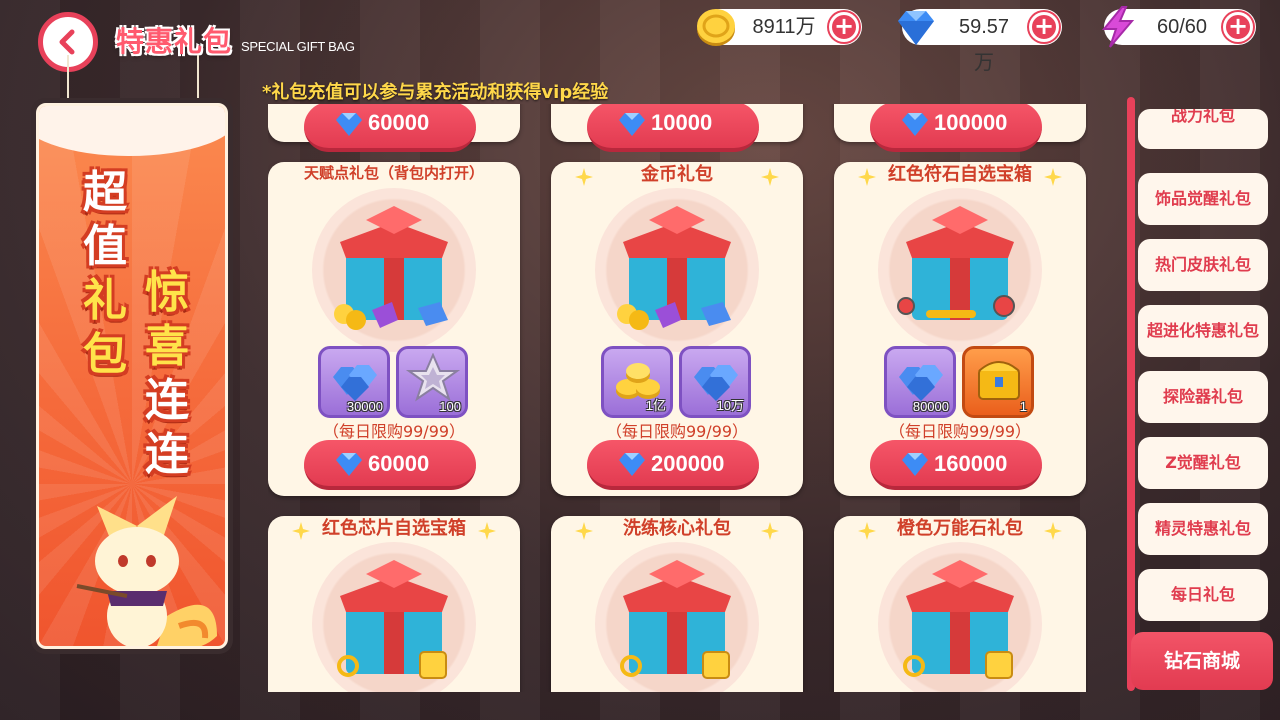  I want to click on treasure-chest-icon, so click(999, 380).